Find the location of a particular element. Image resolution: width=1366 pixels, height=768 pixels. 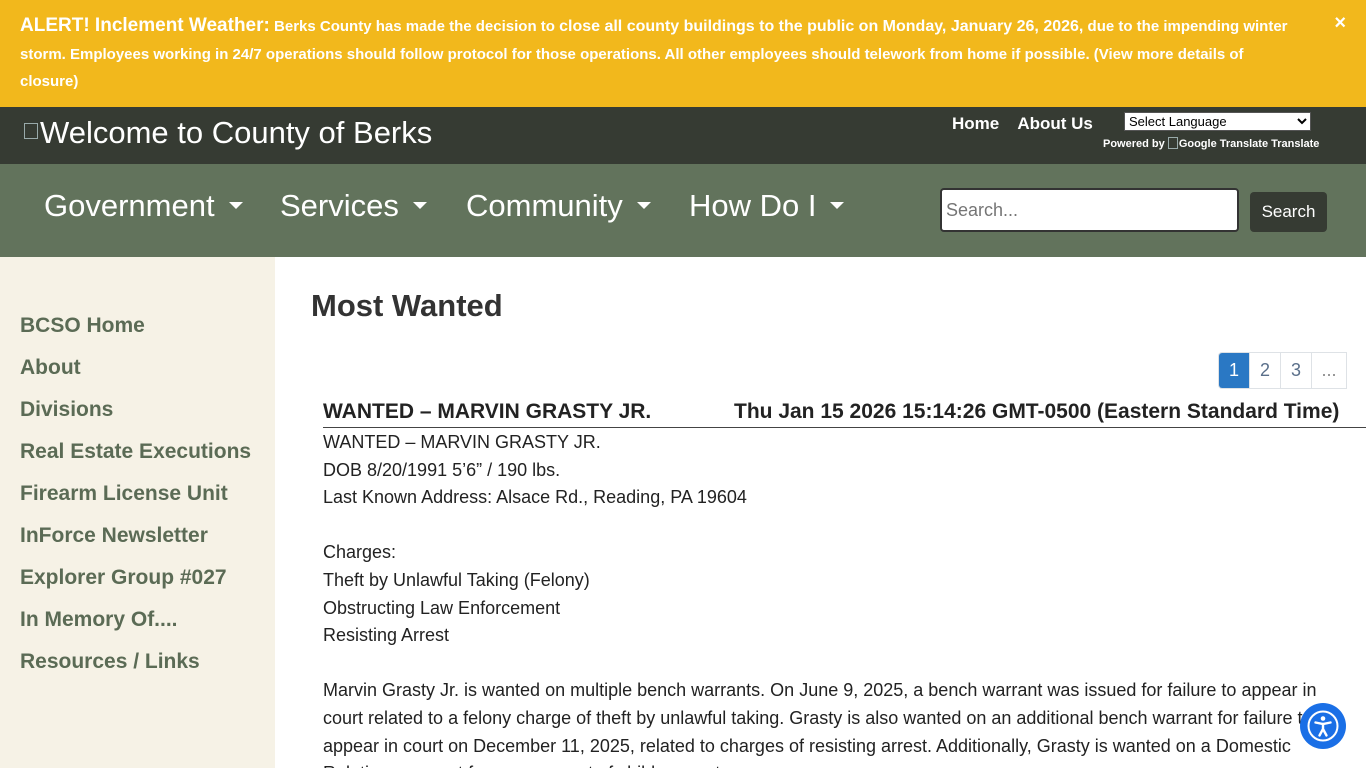

nav-item-services: Services is located at coordinates (353, 206).